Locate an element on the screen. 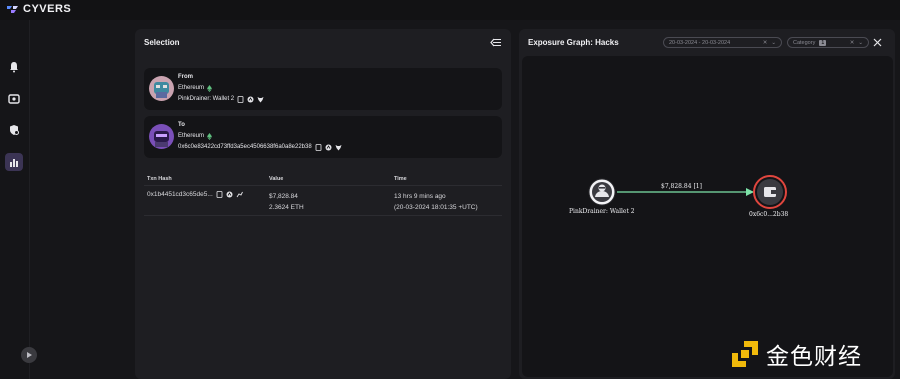 The image size is (900, 379). from-details: From Ethereum PinkDrainer: Wallet 2 is located at coordinates (221, 88).